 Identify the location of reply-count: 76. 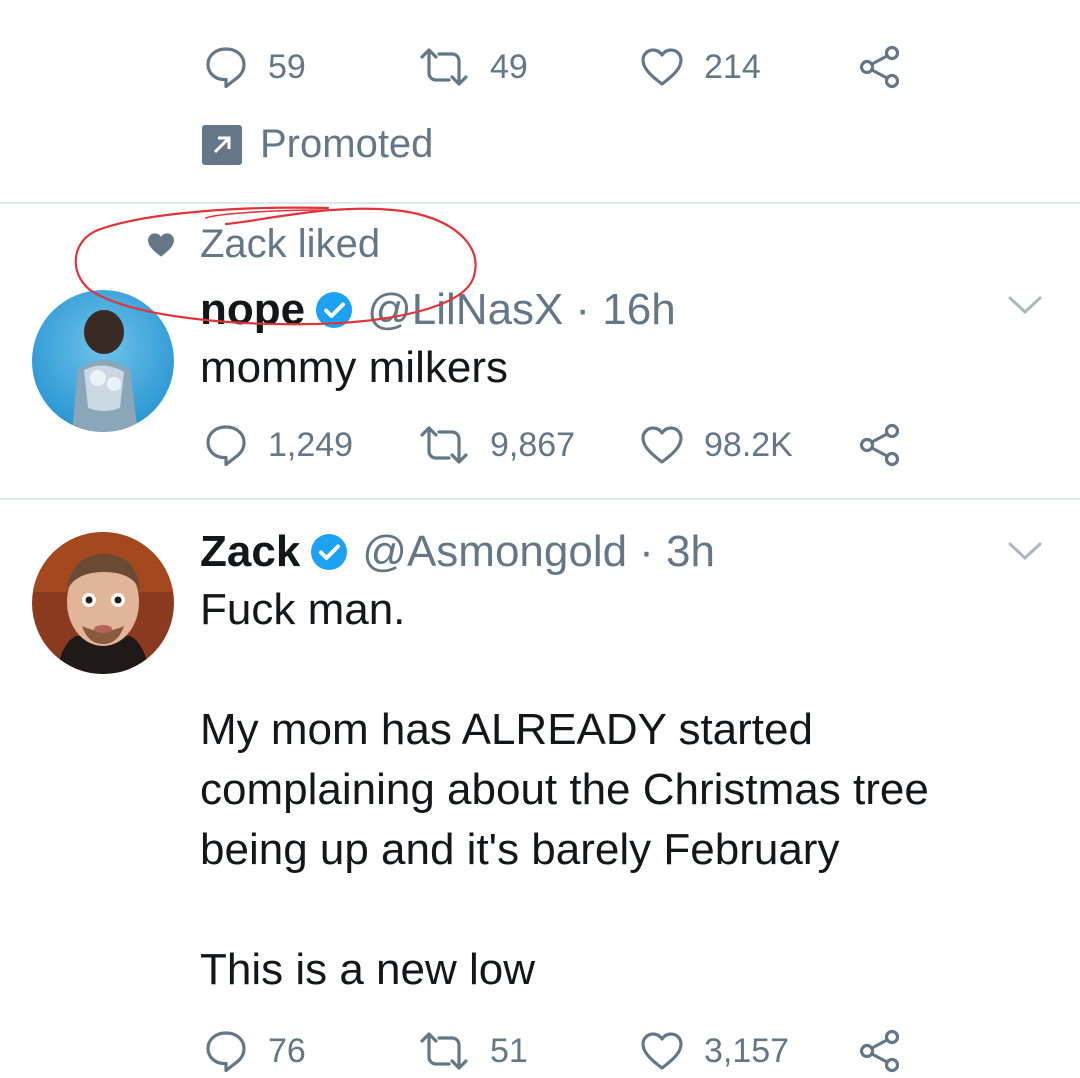
(287, 1050).